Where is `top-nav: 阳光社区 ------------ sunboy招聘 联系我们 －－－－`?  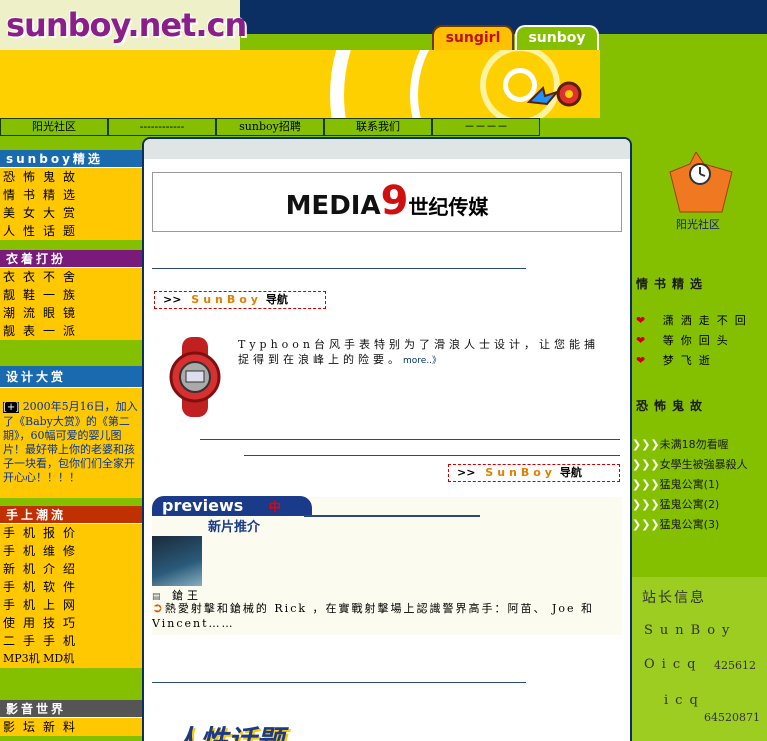 top-nav: 阳光社区 ------------ sunboy招聘 联系我们 －－－－ is located at coordinates (270, 127).